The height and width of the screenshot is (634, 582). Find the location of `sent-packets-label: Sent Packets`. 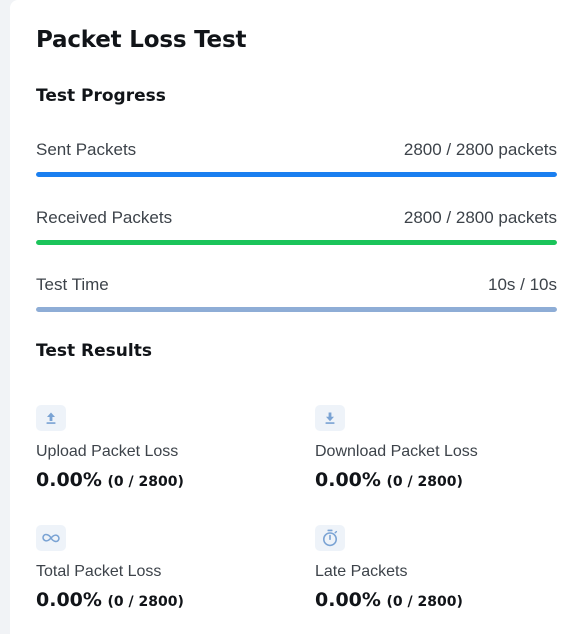

sent-packets-label: Sent Packets is located at coordinates (86, 149).